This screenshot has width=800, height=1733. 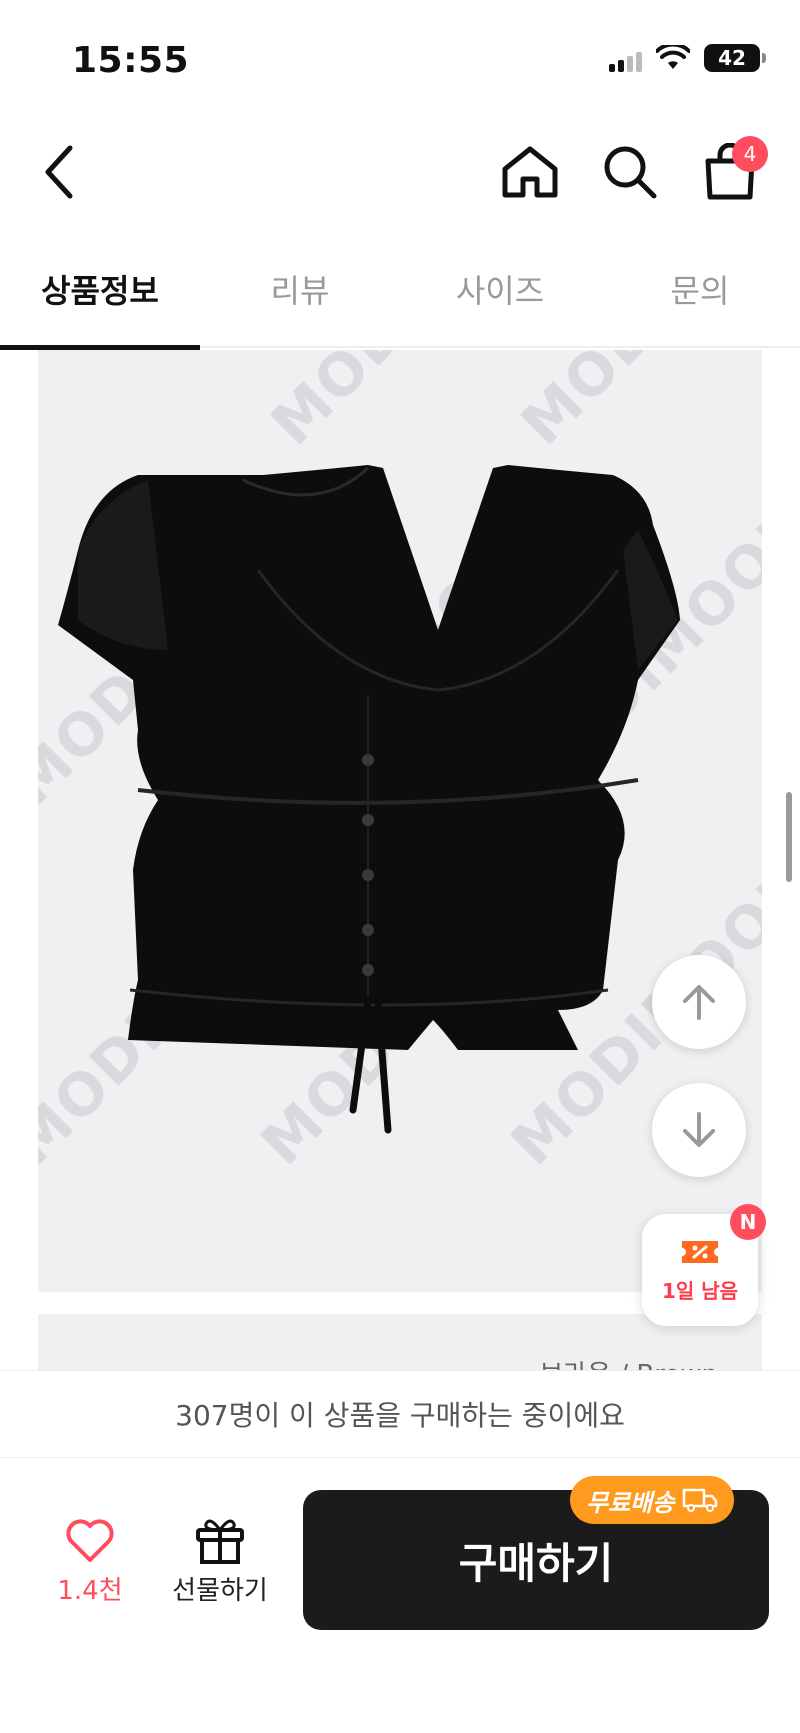 I want to click on tab-reviews: 리뷰, so click(x=300, y=289).